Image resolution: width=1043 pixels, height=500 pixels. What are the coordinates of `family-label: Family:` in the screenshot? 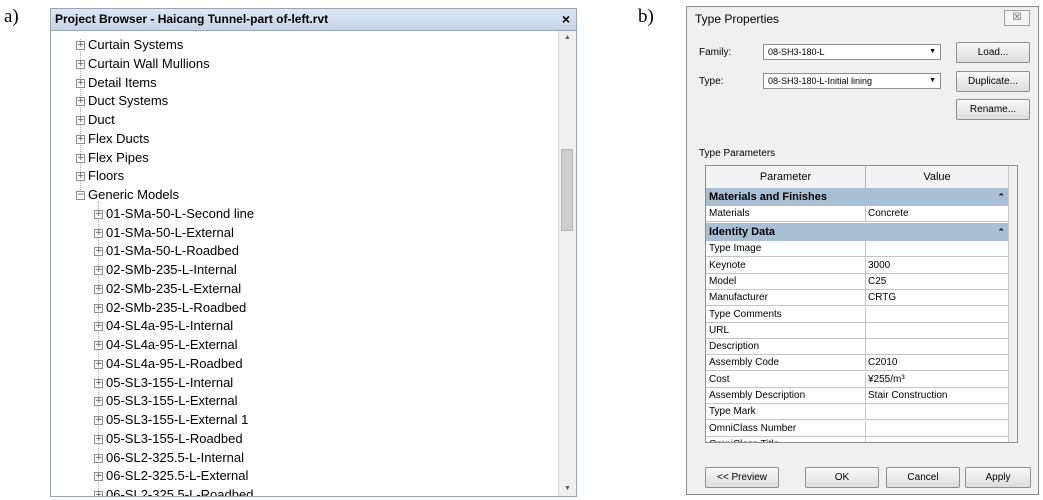 It's located at (715, 52).